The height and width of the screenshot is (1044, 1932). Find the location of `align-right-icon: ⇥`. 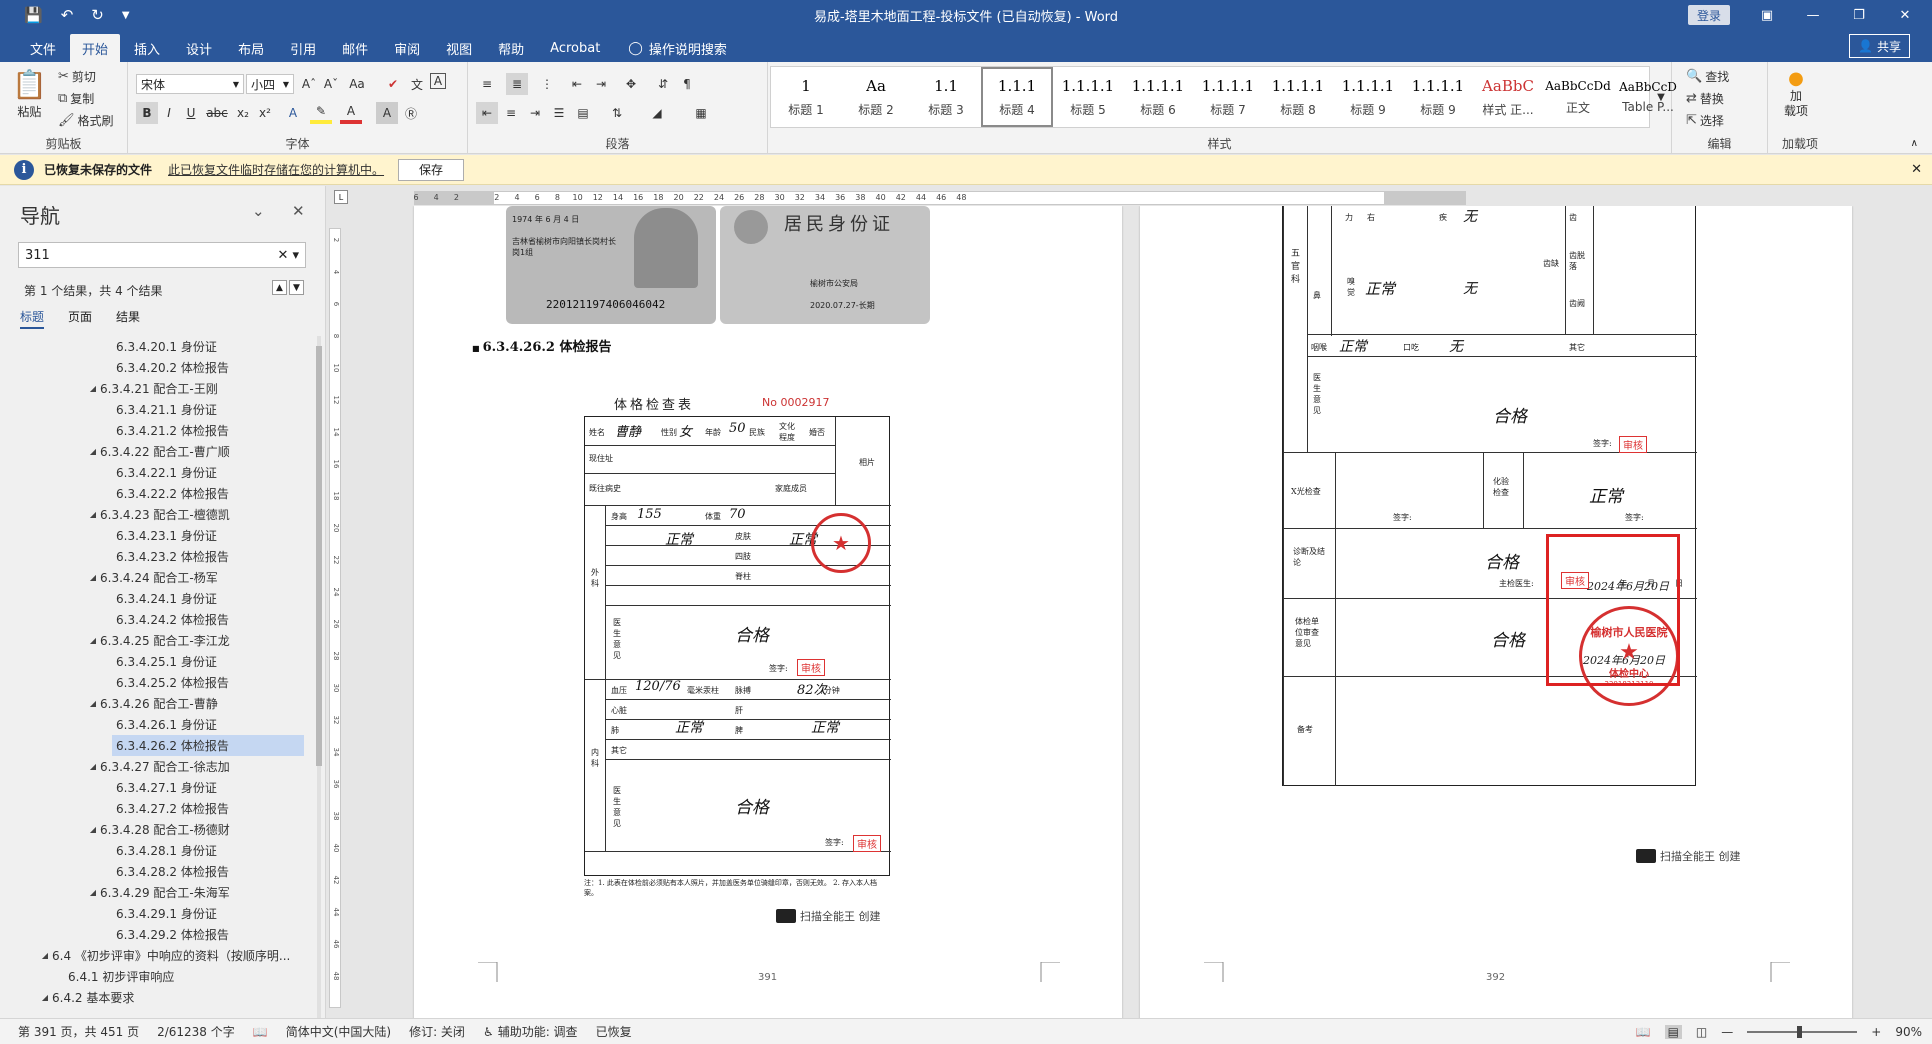

align-right-icon: ⇥ is located at coordinates (535, 113).